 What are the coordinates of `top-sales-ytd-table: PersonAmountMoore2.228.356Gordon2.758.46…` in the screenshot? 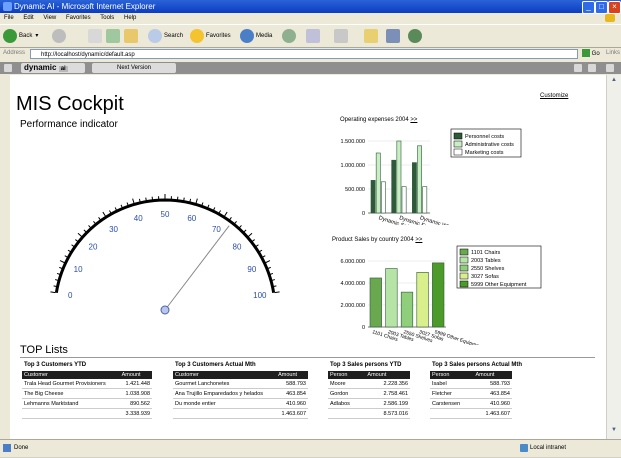 It's located at (369, 395).